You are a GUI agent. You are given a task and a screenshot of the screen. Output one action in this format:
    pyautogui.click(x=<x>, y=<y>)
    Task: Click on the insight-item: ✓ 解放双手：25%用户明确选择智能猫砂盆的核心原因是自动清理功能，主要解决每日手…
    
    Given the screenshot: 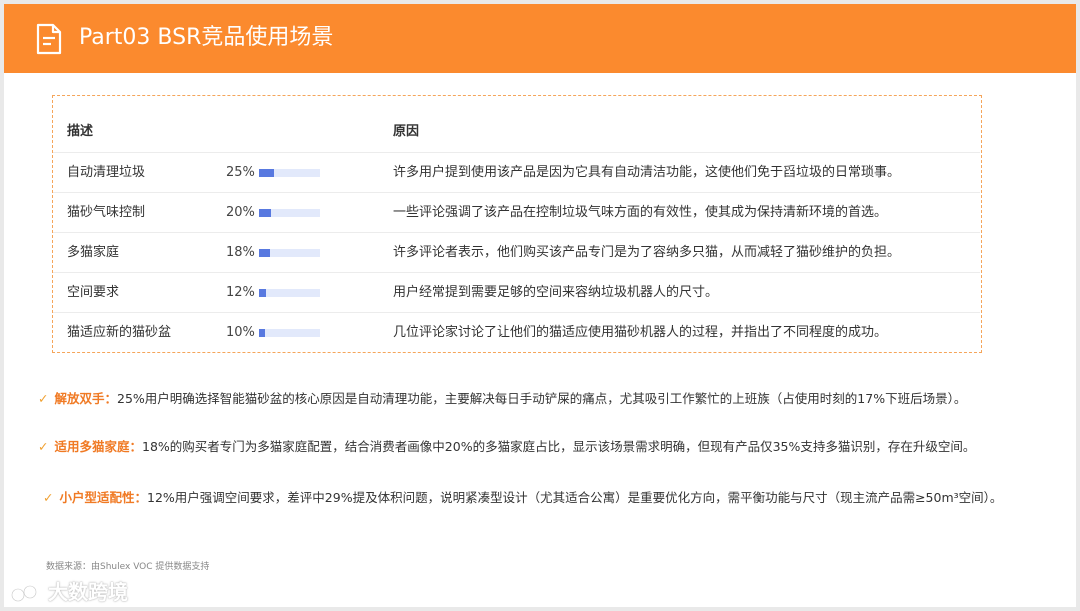 What is the action you would take?
    pyautogui.click(x=502, y=399)
    